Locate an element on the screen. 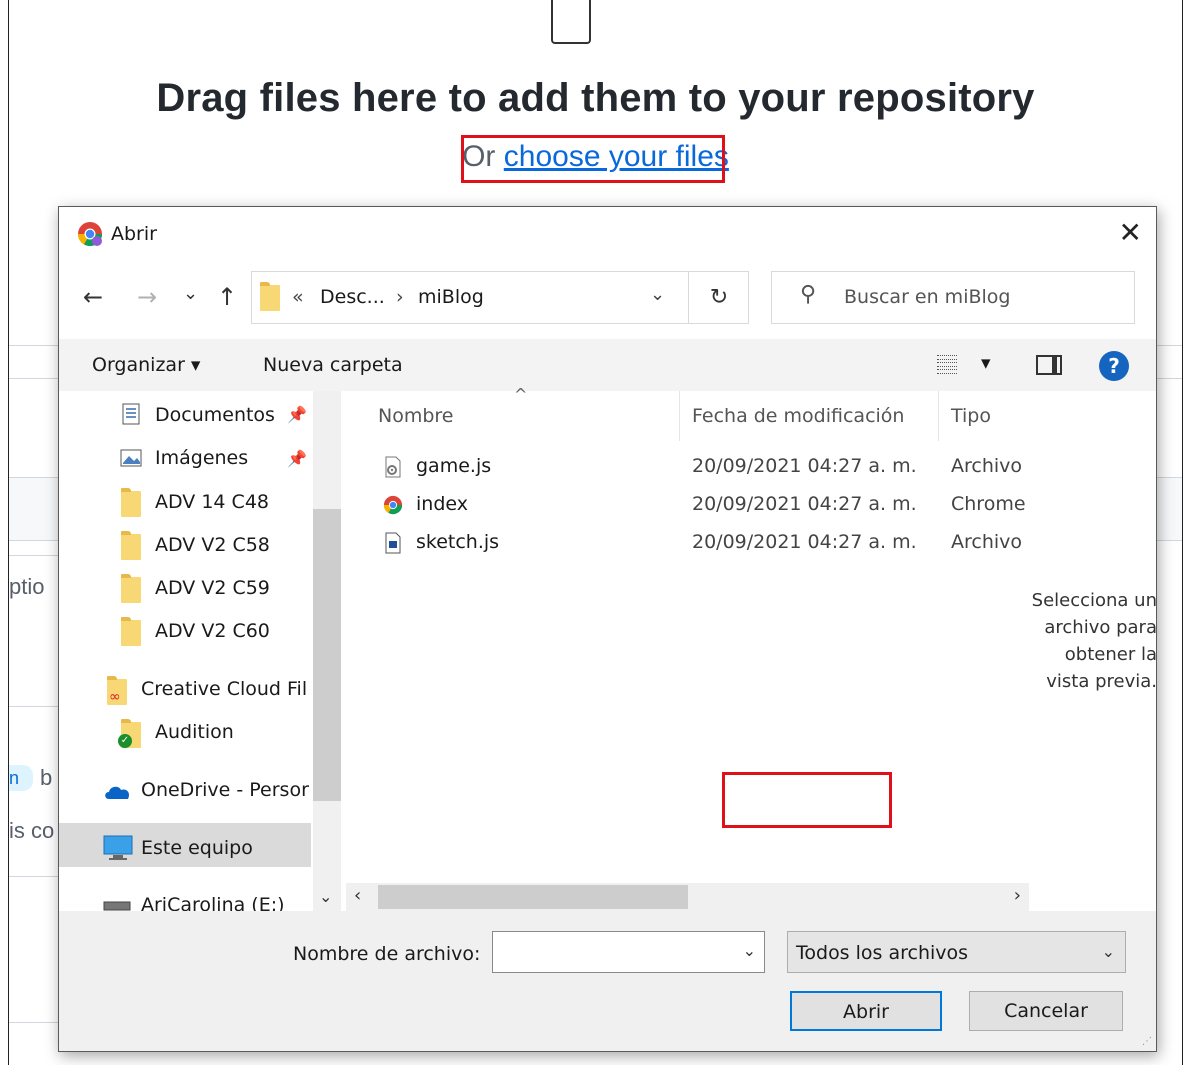 The height and width of the screenshot is (1065, 1191). bg-branch-chip: n is located at coordinates (21, 778).